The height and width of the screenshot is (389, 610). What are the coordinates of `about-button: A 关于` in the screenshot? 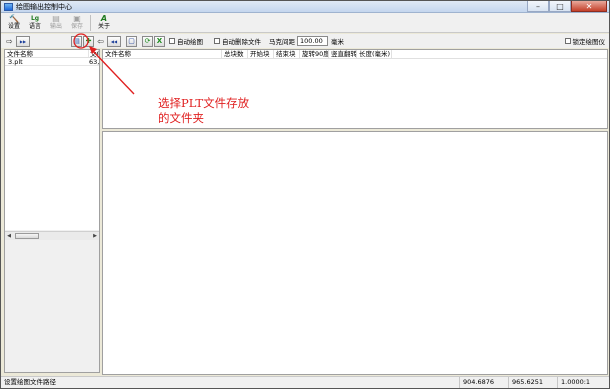 It's located at (104, 23).